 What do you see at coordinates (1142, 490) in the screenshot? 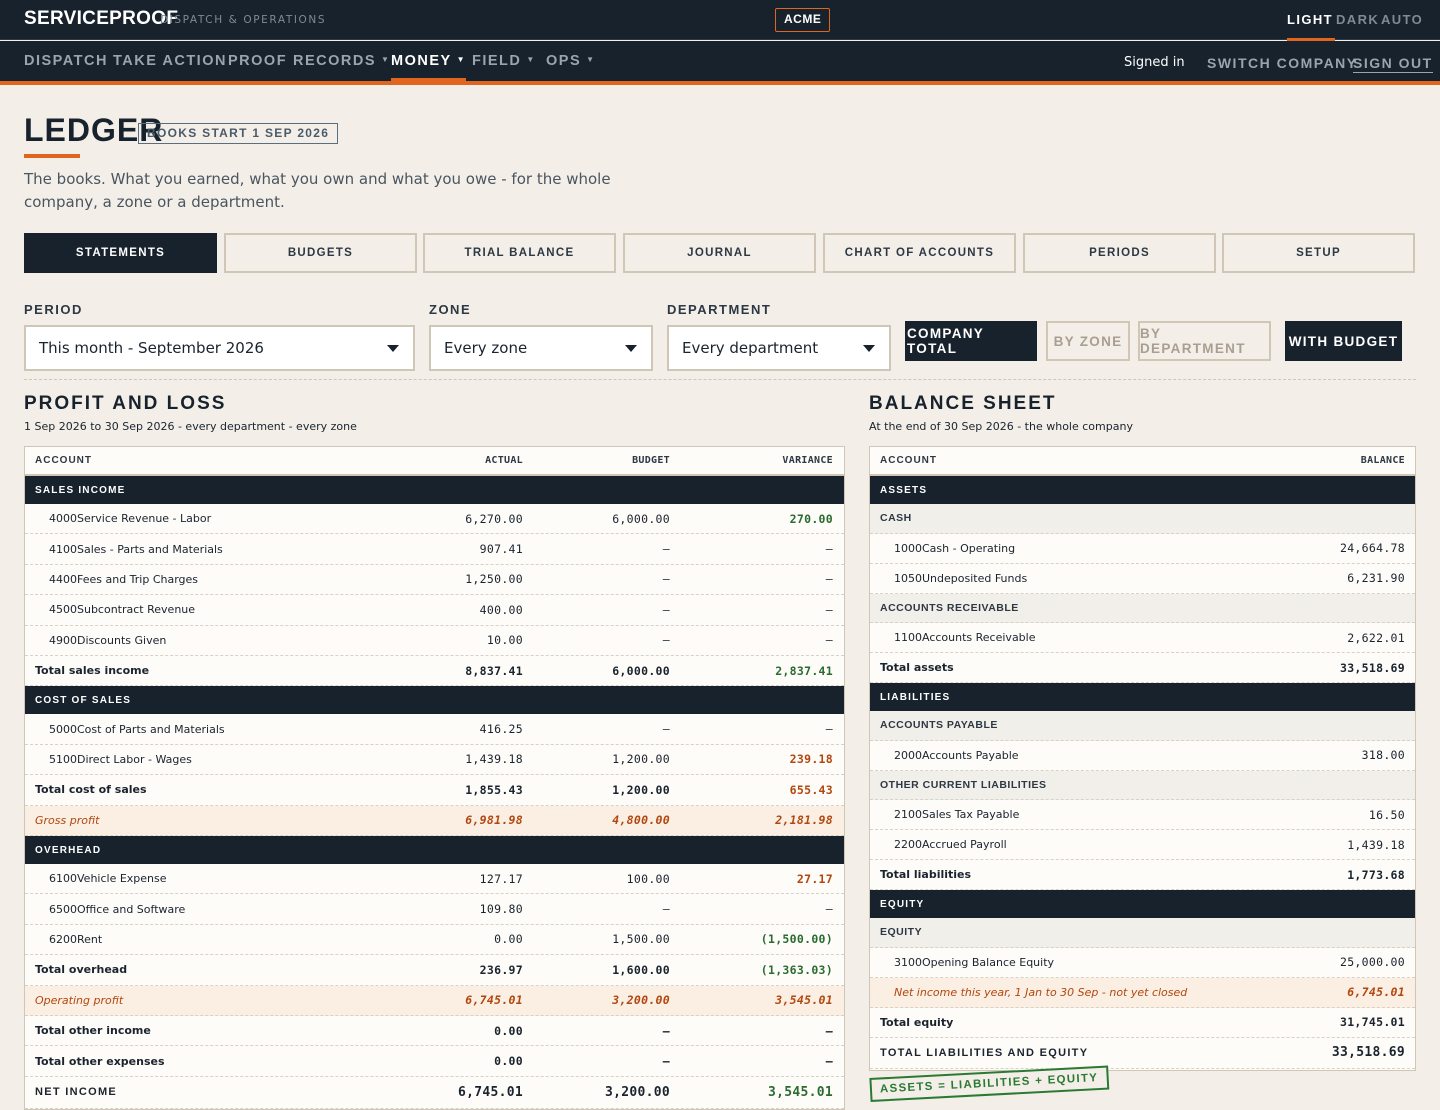
I see `bs-row-band: ASSETS` at bounding box center [1142, 490].